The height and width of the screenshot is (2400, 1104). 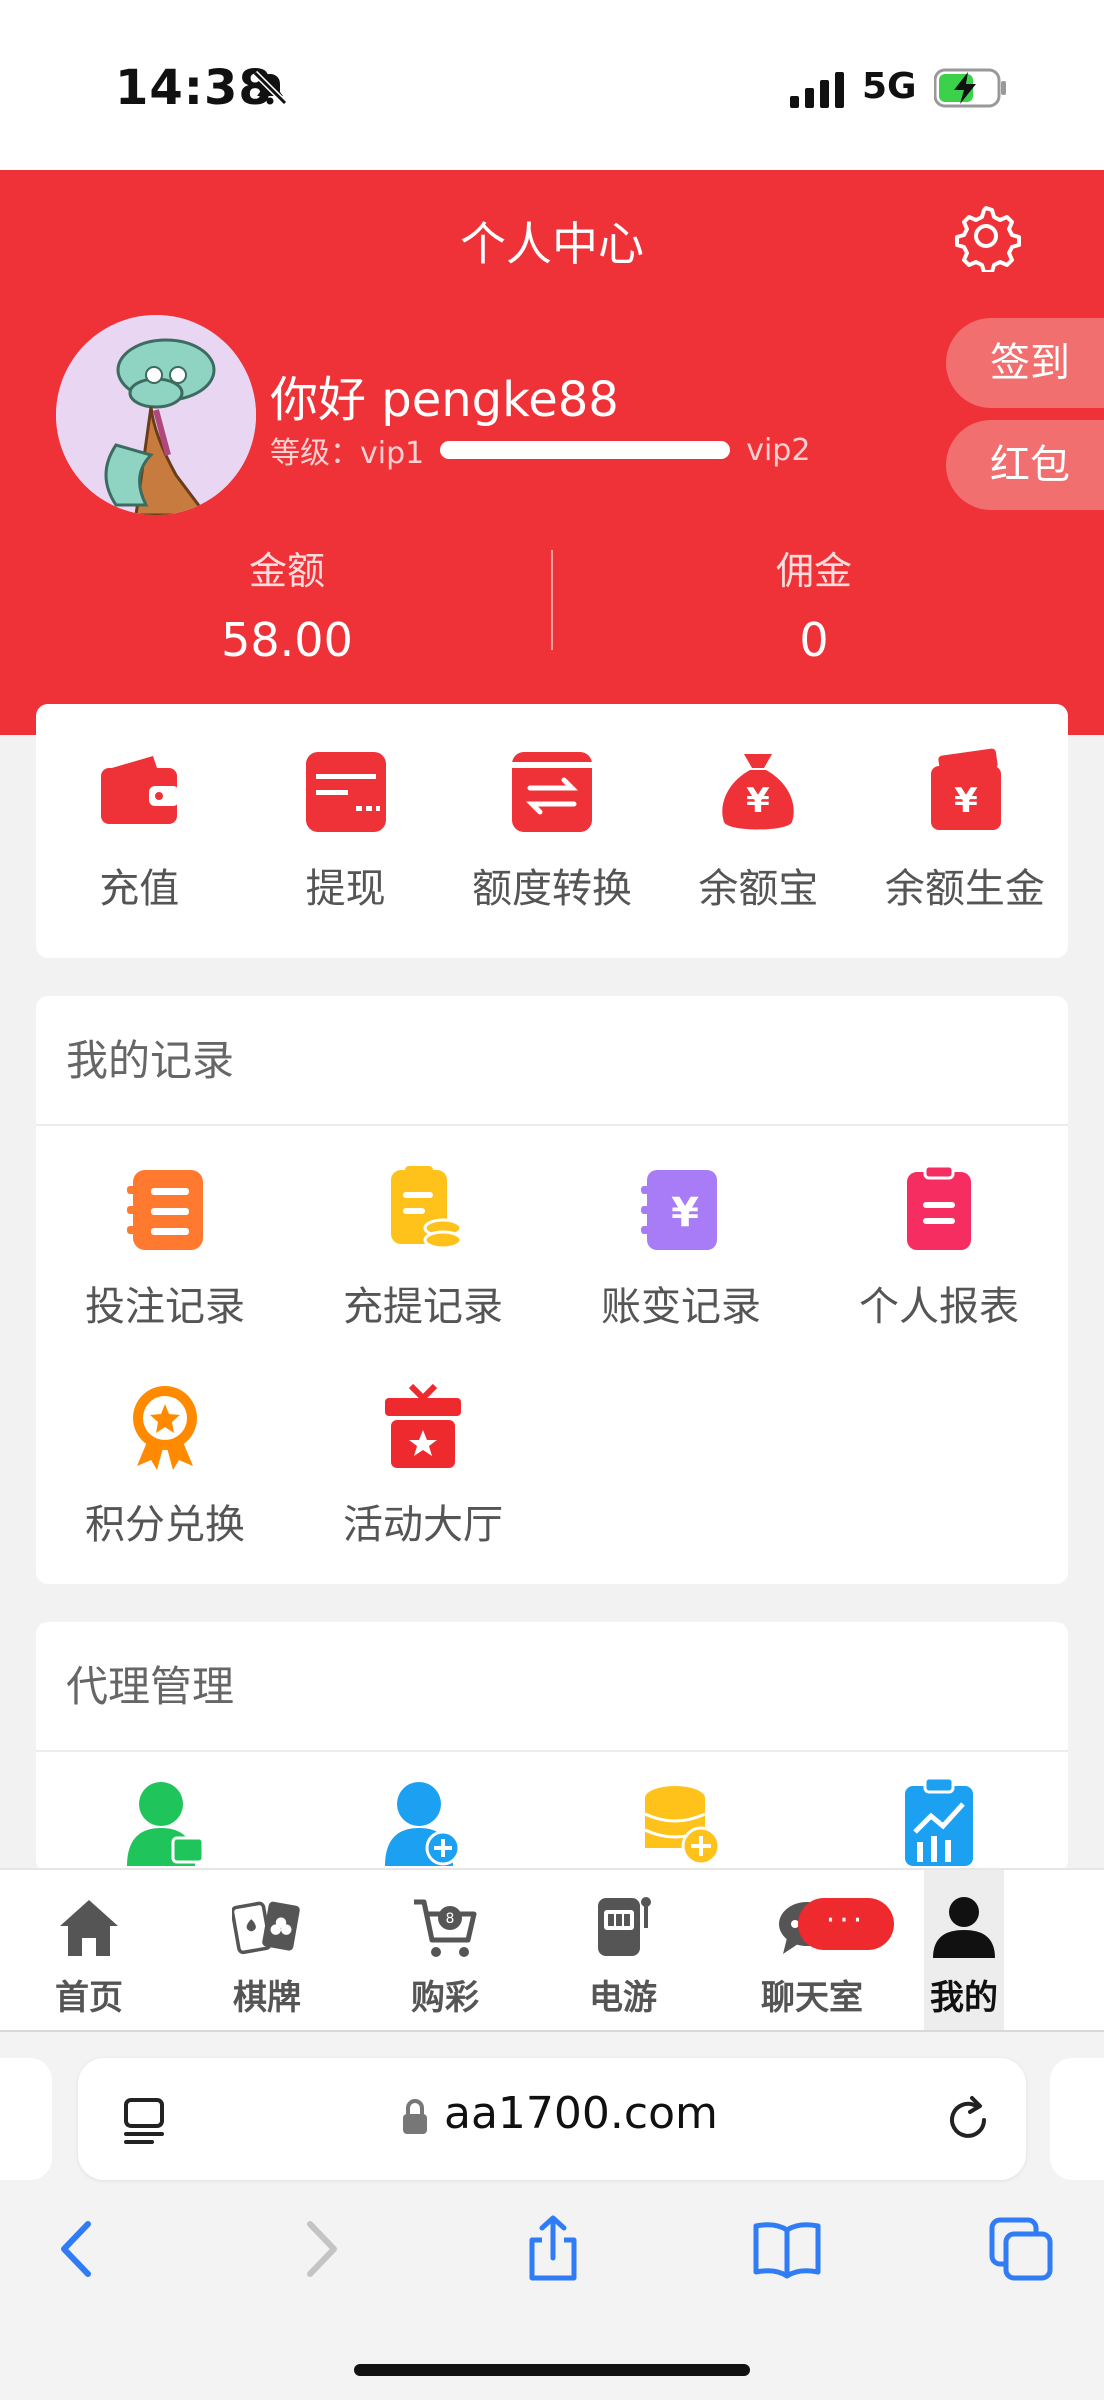 What do you see at coordinates (165, 1307) in the screenshot?
I see `record-label: 投注记录` at bounding box center [165, 1307].